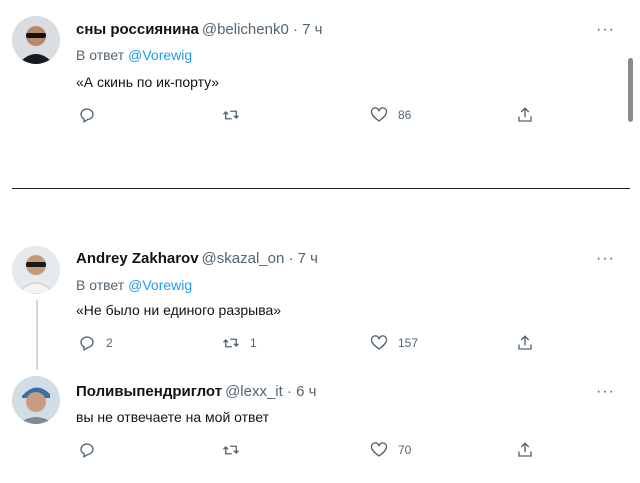 The width and height of the screenshot is (640, 483). I want to click on like-count: 70, so click(405, 450).